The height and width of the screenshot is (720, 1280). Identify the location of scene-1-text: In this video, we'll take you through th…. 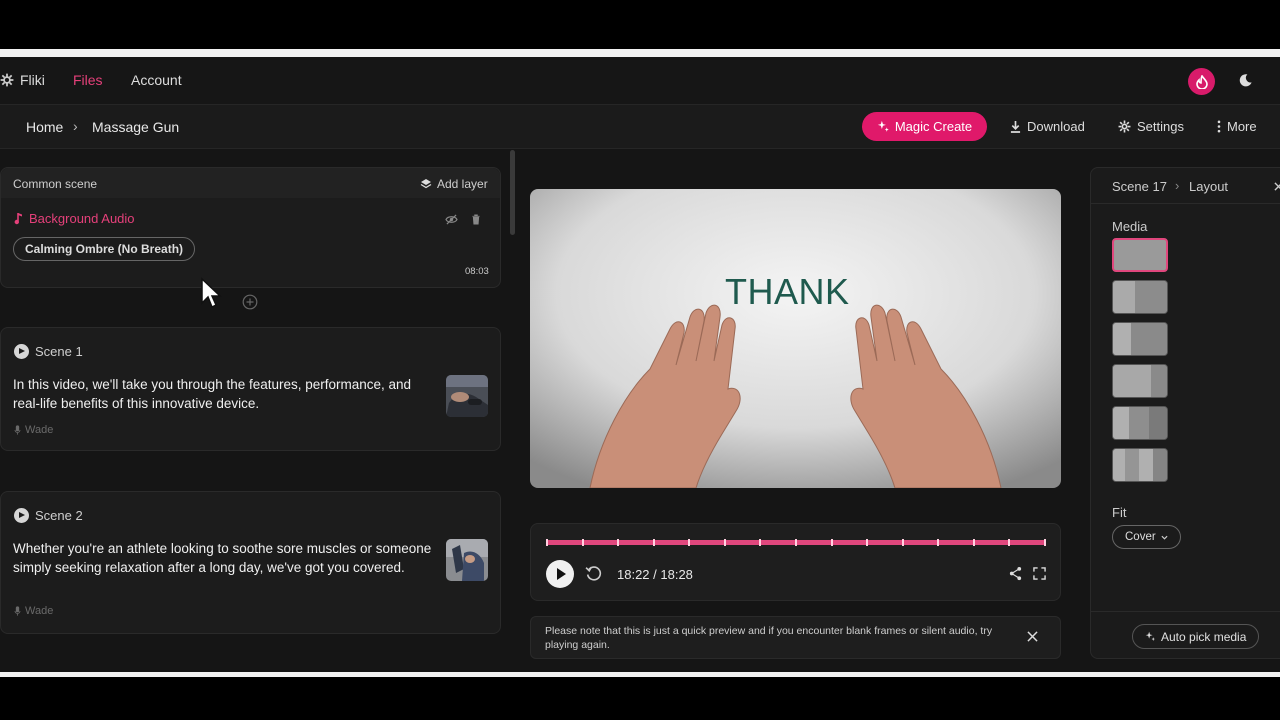
(225, 394).